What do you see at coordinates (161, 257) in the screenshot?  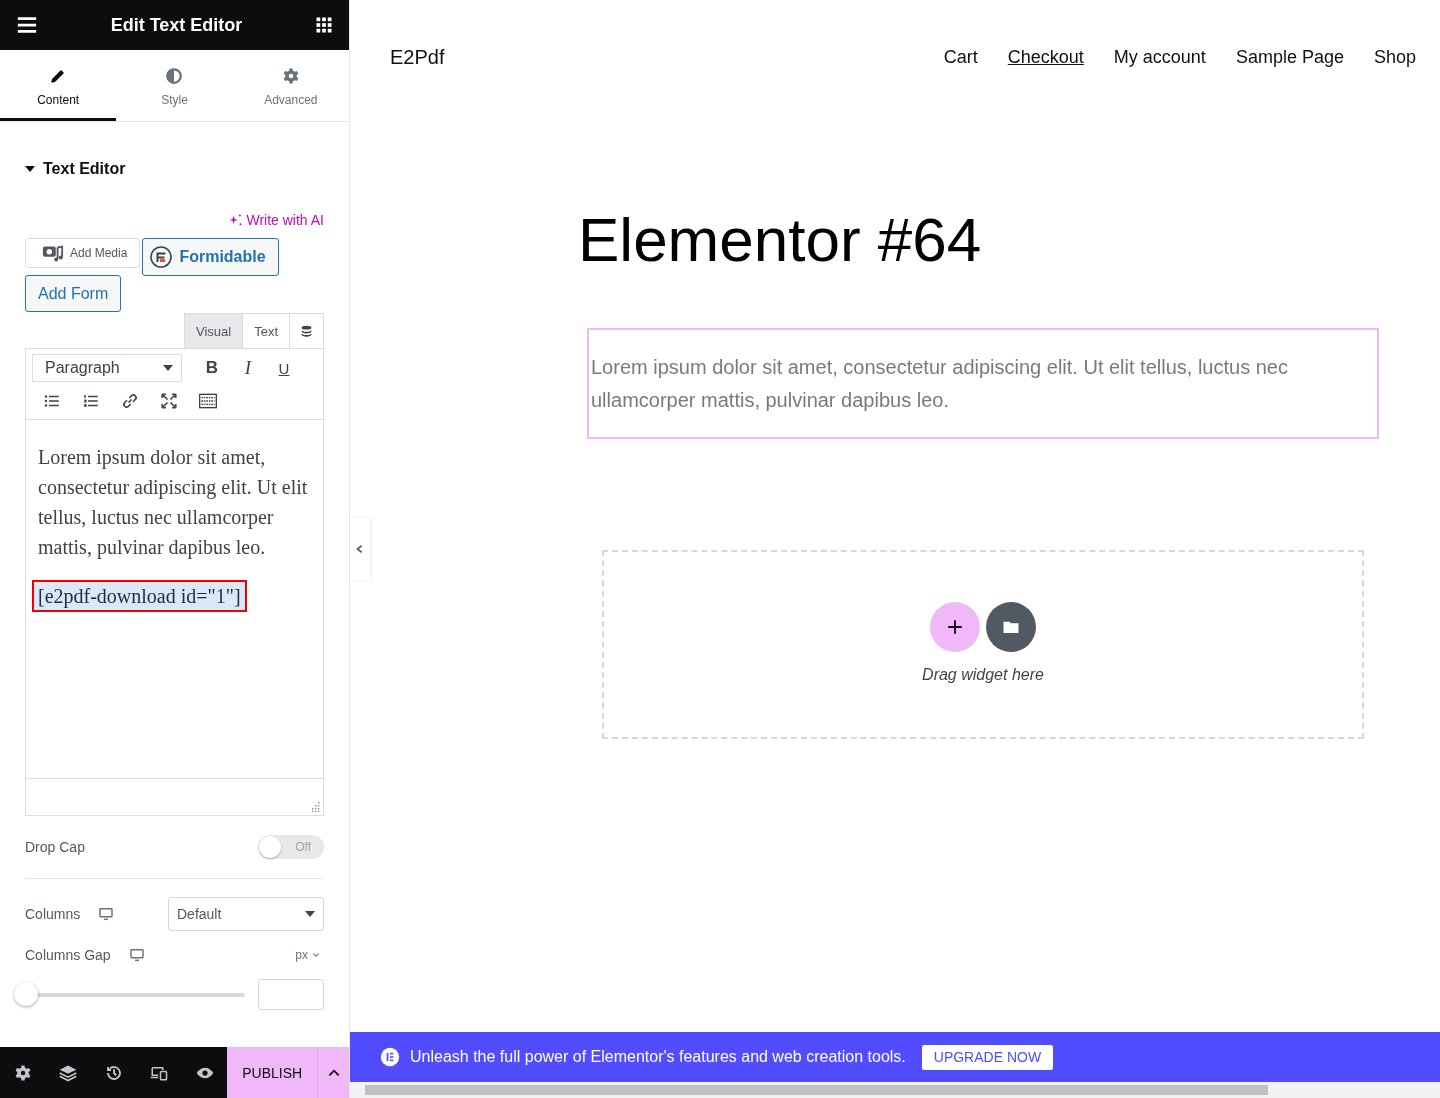 I see `form-logo-icon` at bounding box center [161, 257].